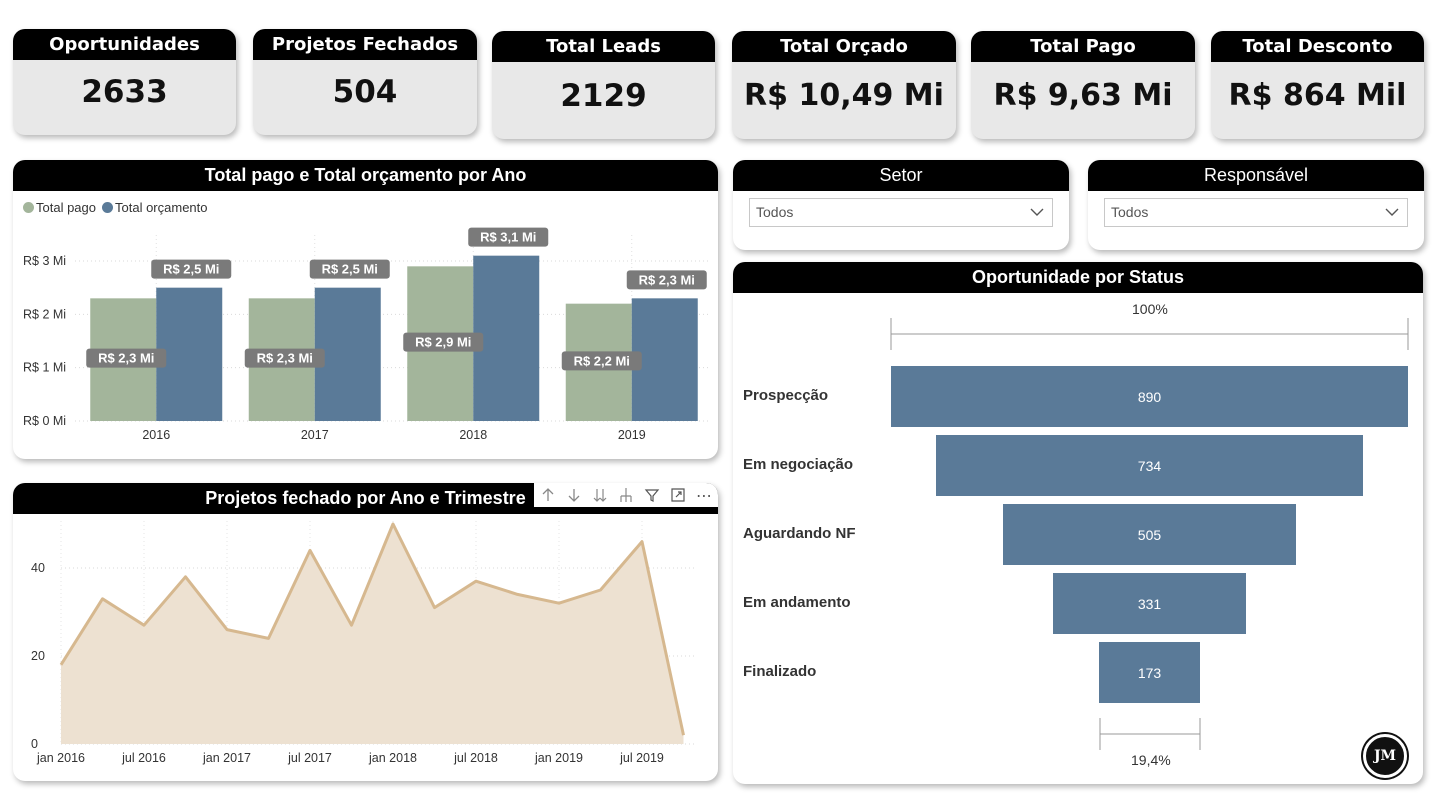 This screenshot has height=802, width=1441. What do you see at coordinates (226, 758) in the screenshot?
I see `x-tick-label: jan 2017` at bounding box center [226, 758].